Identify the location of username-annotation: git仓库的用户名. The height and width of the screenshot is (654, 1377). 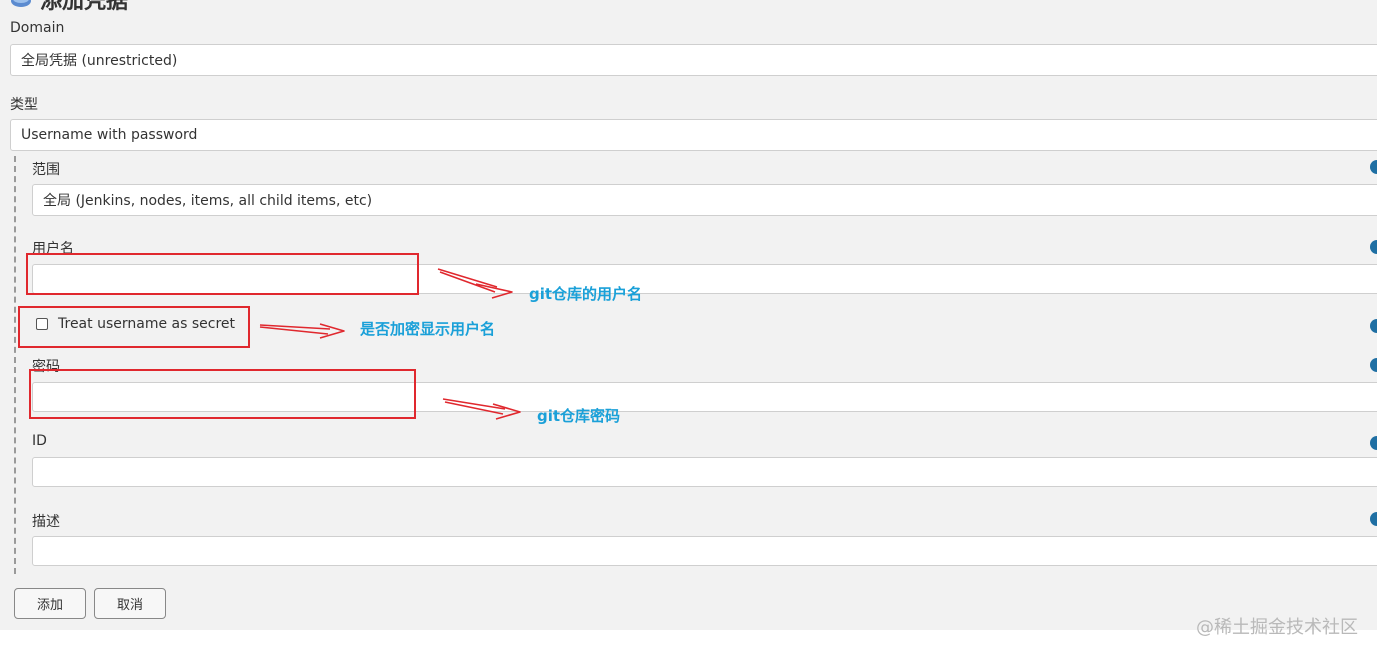
(586, 294).